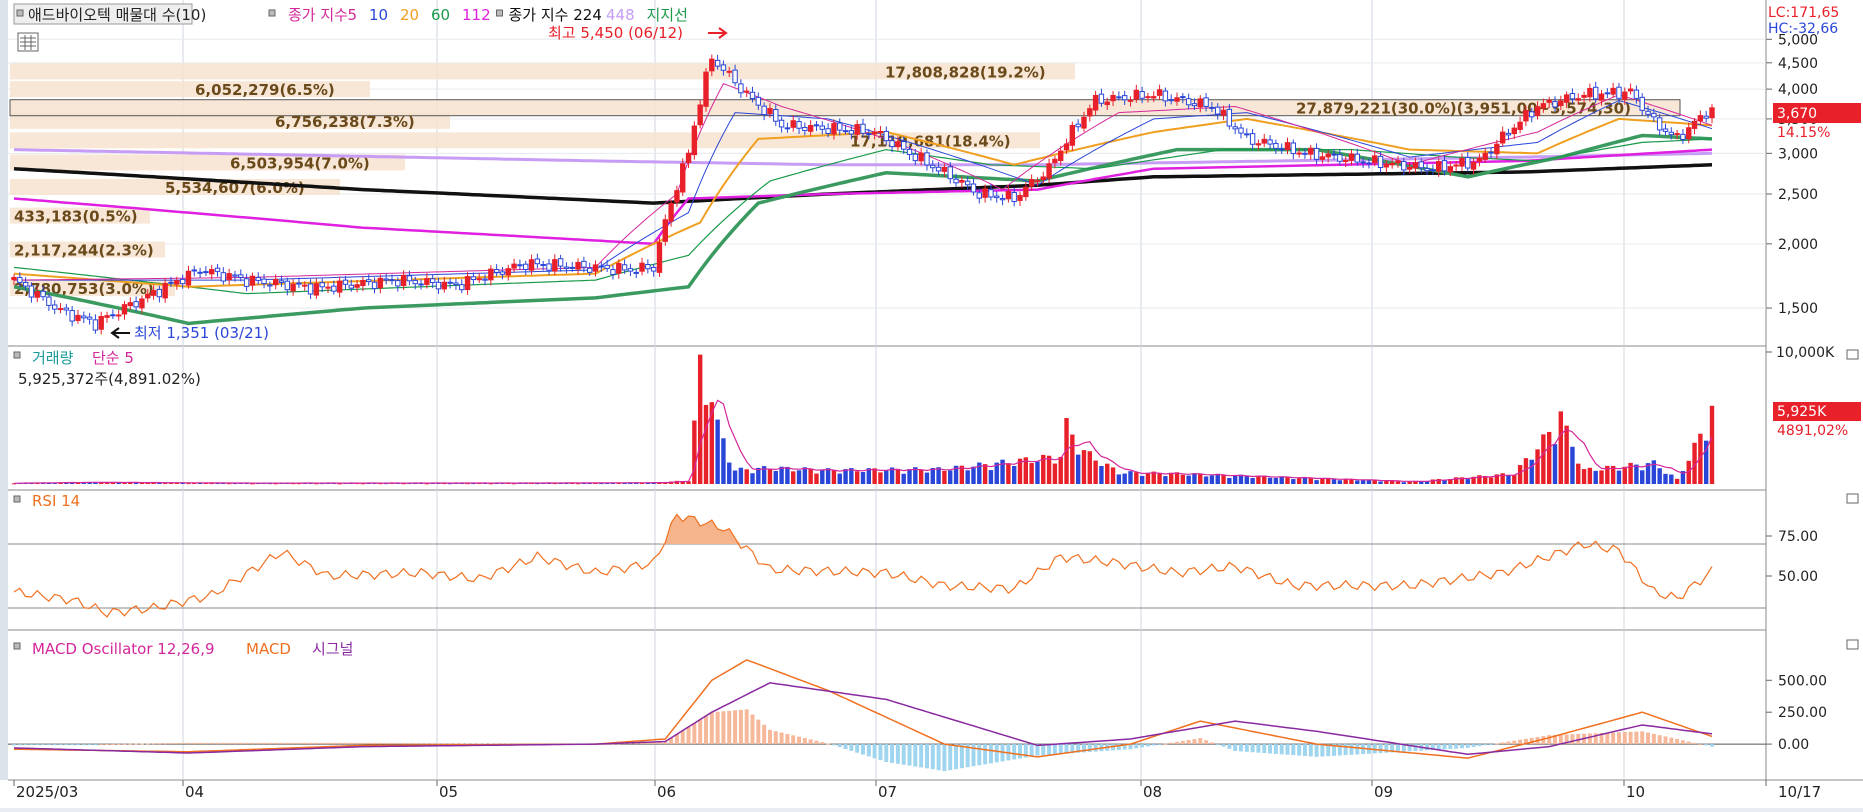 Image resolution: width=1863 pixels, height=812 pixels. Describe the element at coordinates (17, 499) in the screenshot. I see `rsi-marker-icon` at that location.